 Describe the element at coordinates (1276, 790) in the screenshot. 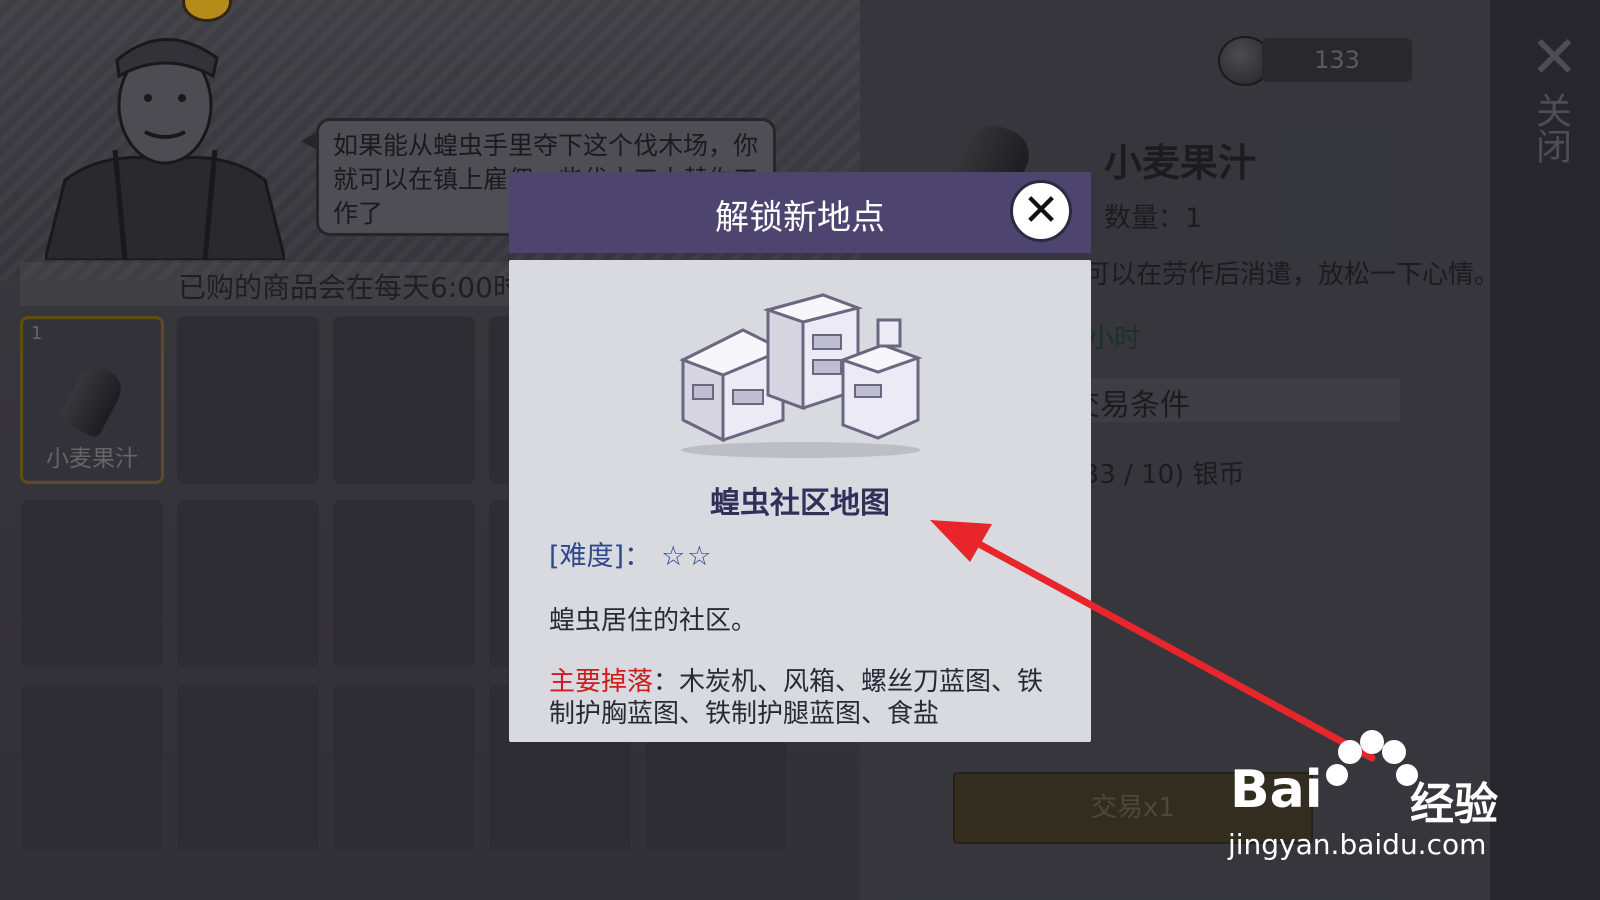

I see `watermark-brand: Bai` at that location.